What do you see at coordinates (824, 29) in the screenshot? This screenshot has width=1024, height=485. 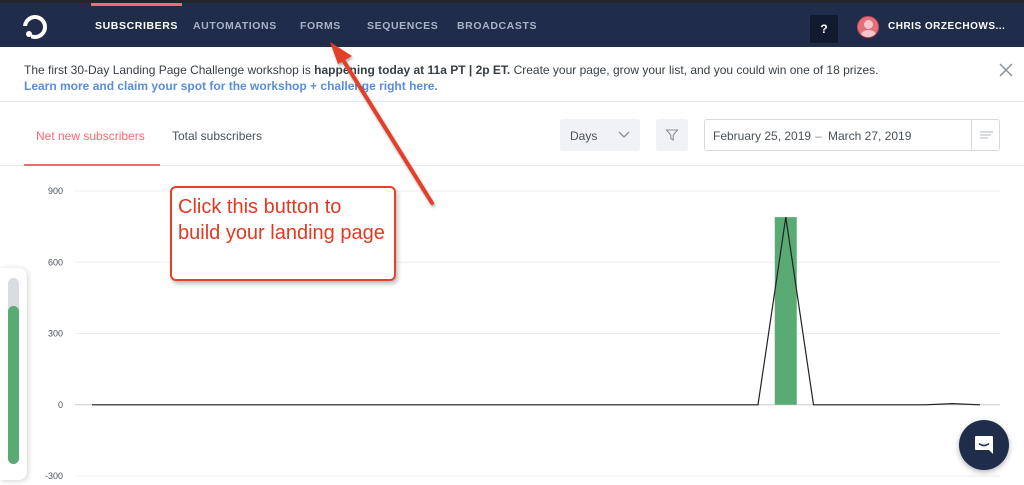 I see `help-button: ?` at bounding box center [824, 29].